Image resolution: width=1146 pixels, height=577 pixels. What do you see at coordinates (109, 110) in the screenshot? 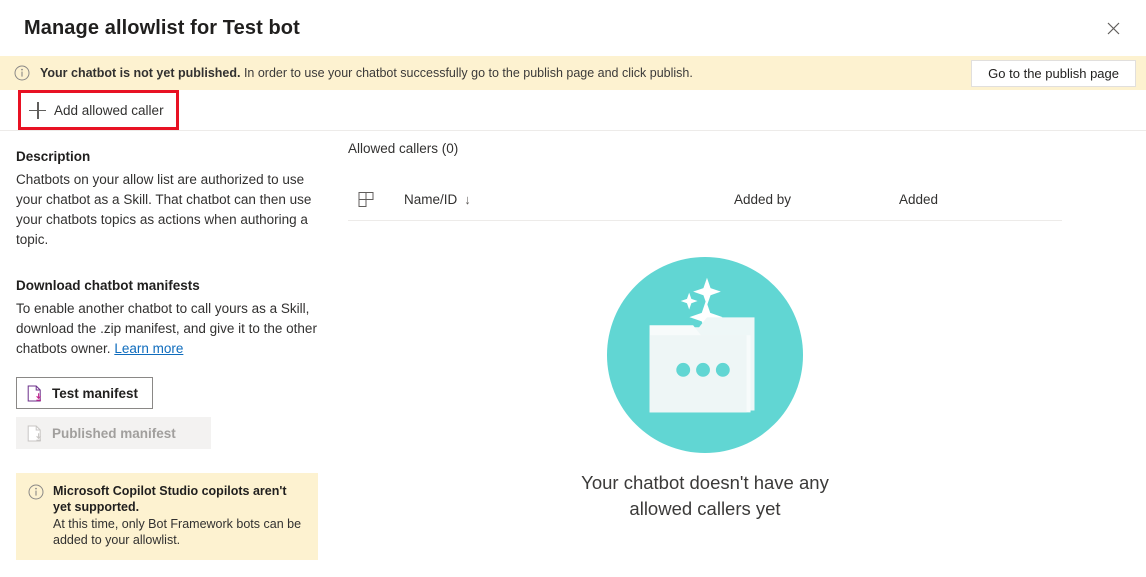
I see `add-allowed-caller-label: Add allowed caller` at bounding box center [109, 110].